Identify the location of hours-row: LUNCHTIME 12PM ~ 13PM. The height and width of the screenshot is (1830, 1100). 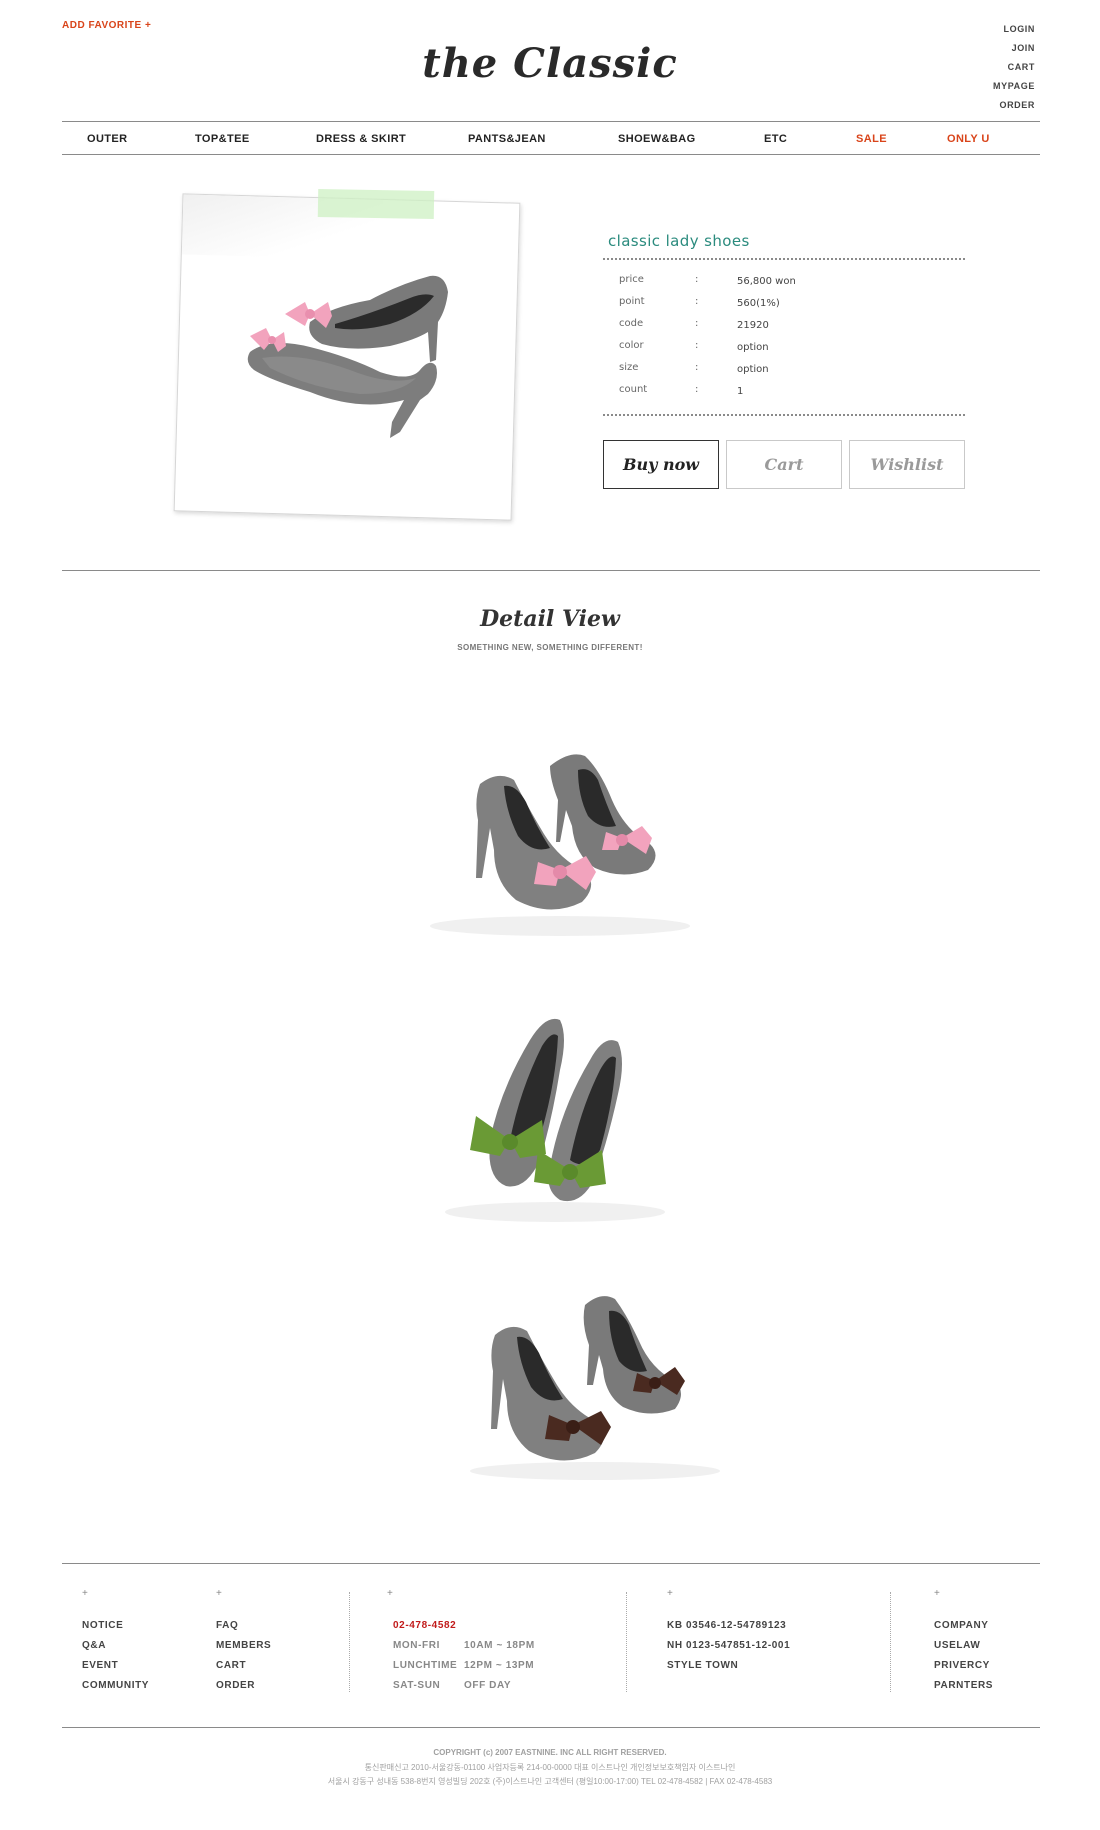
(463, 1666).